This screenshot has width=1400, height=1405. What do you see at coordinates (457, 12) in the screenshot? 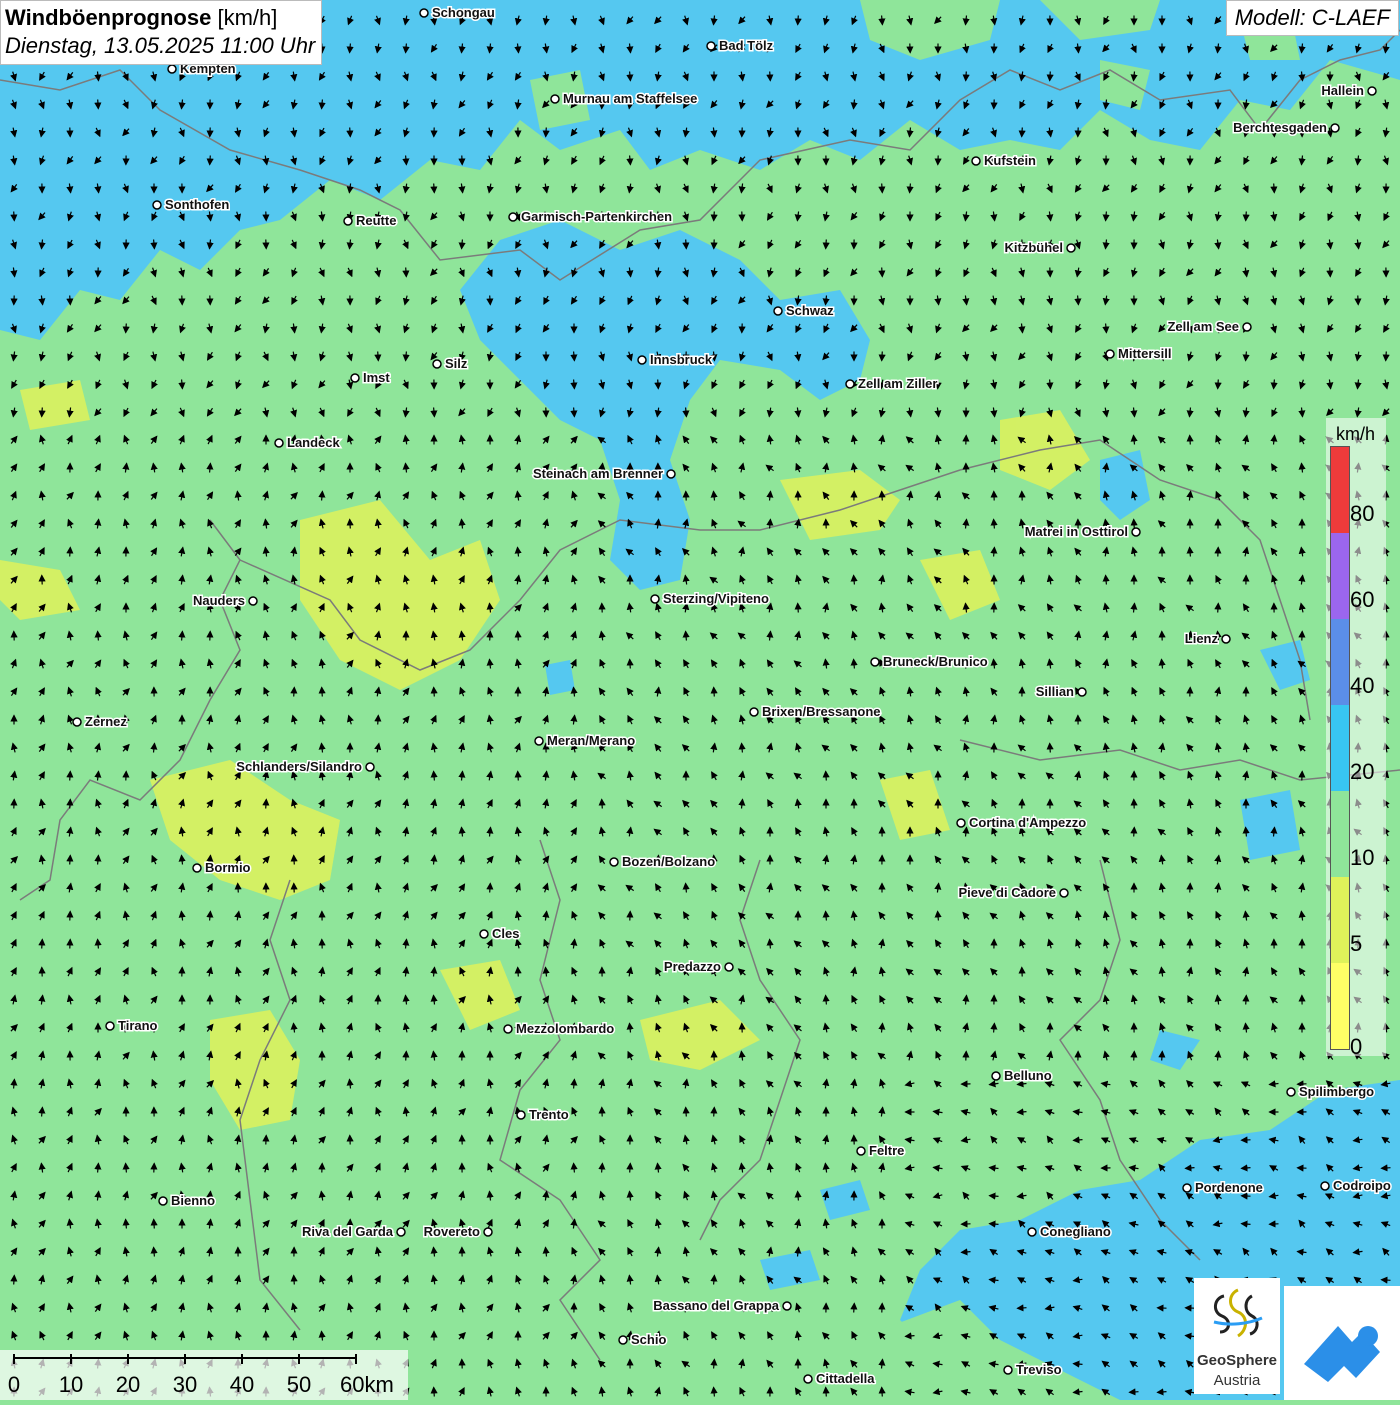
I see `city-marker: Schongau` at bounding box center [457, 12].